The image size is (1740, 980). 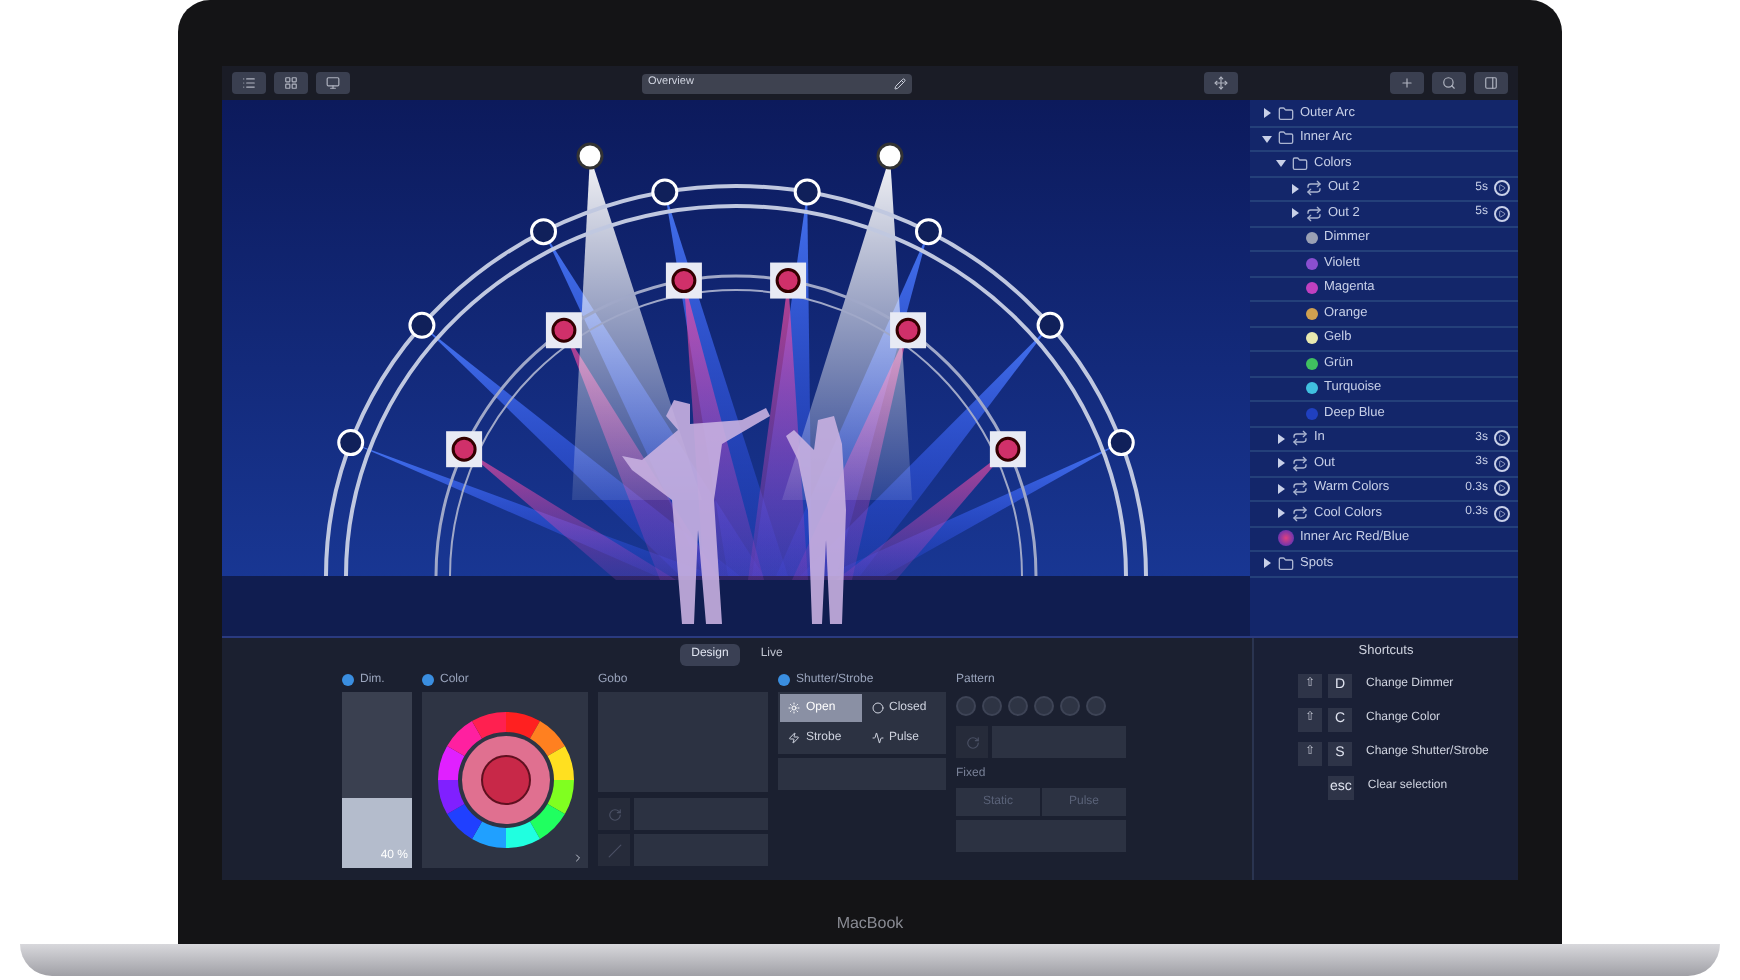 What do you see at coordinates (870, 924) in the screenshot?
I see `device-label: MacBook` at bounding box center [870, 924].